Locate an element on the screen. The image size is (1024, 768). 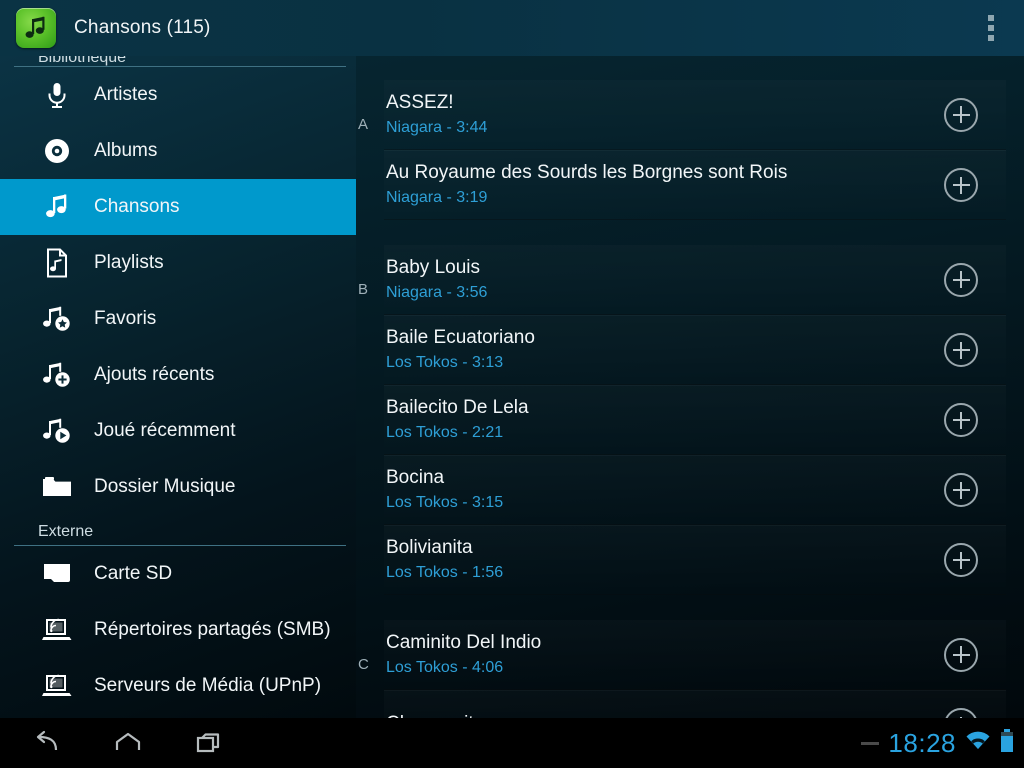
song-info: Caminito Del Indio Los Tokos - 4:06 is located at coordinates (664, 655).